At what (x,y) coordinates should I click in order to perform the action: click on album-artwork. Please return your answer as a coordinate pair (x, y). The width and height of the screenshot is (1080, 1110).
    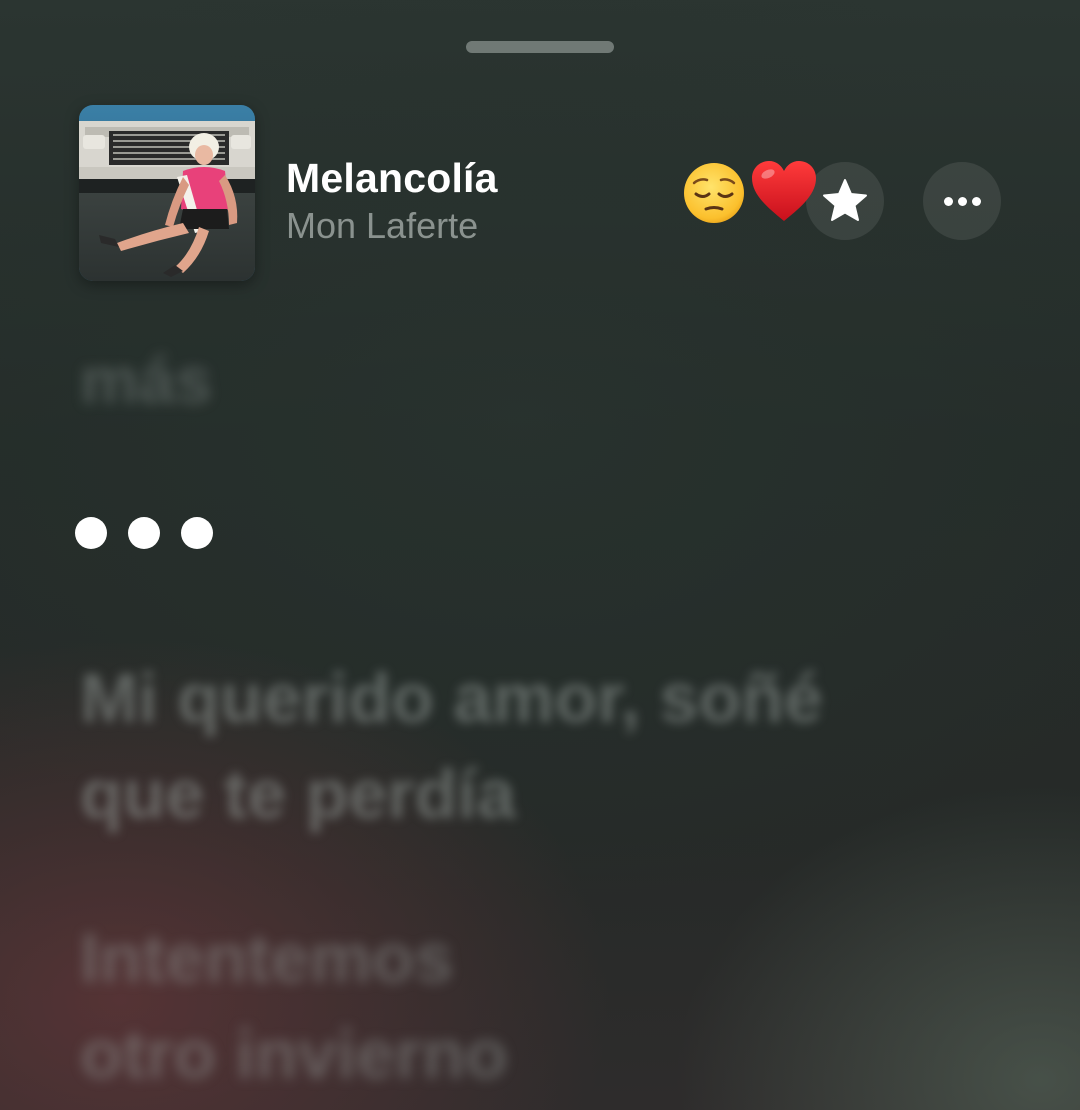
    Looking at the image, I should click on (167, 193).